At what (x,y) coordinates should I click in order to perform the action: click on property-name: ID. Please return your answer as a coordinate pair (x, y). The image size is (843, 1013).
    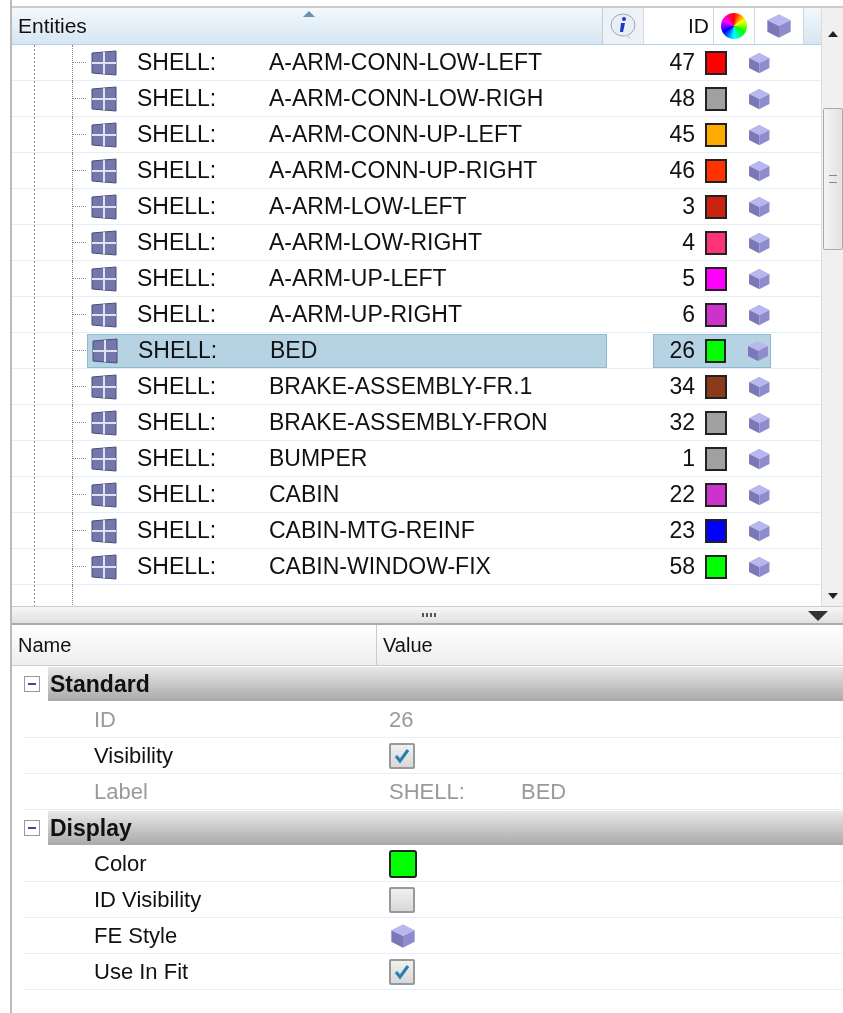
    Looking at the image, I should click on (105, 719).